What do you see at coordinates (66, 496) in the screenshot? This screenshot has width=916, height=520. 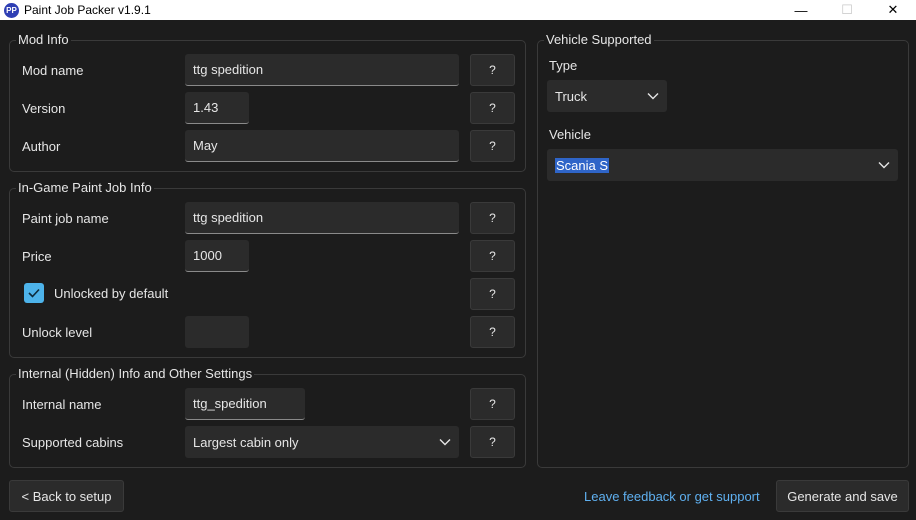 I see `back-to-setup-button: < Back to setup` at bounding box center [66, 496].